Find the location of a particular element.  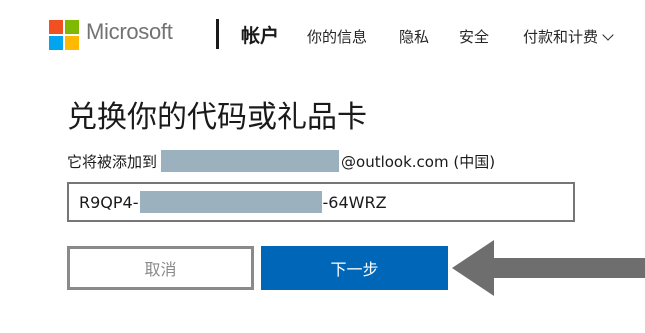

page-title: 兑换你的代码或礼品卡 is located at coordinates (217, 117).